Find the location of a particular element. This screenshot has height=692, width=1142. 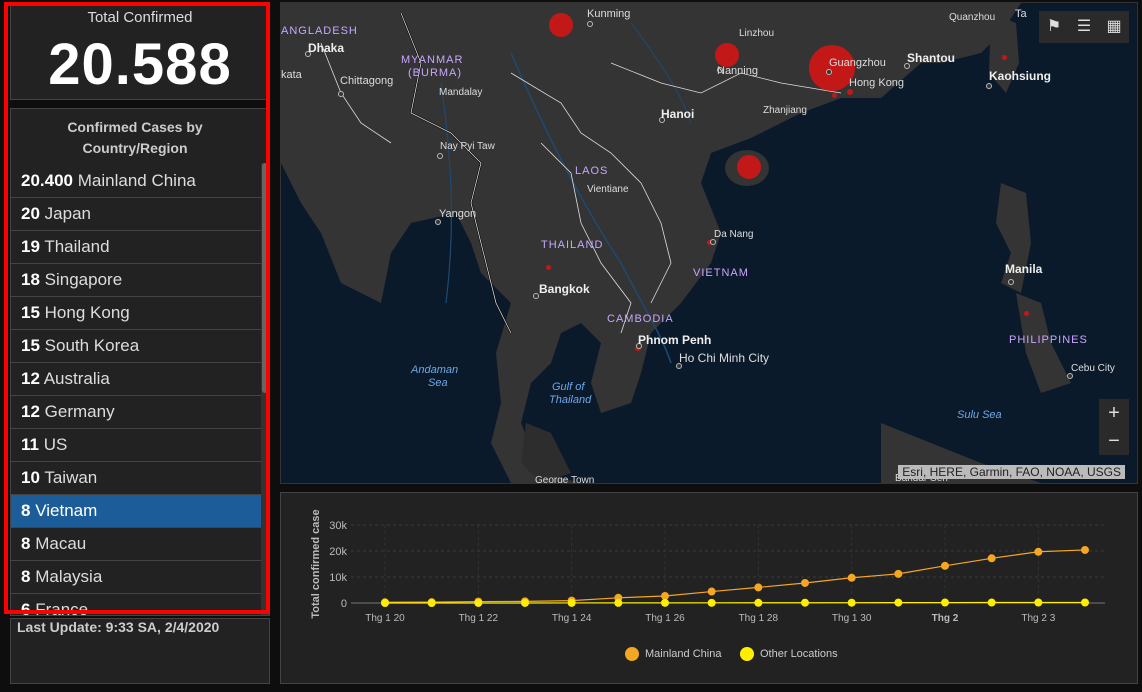

map-label: Quanzhou is located at coordinates (972, 17).